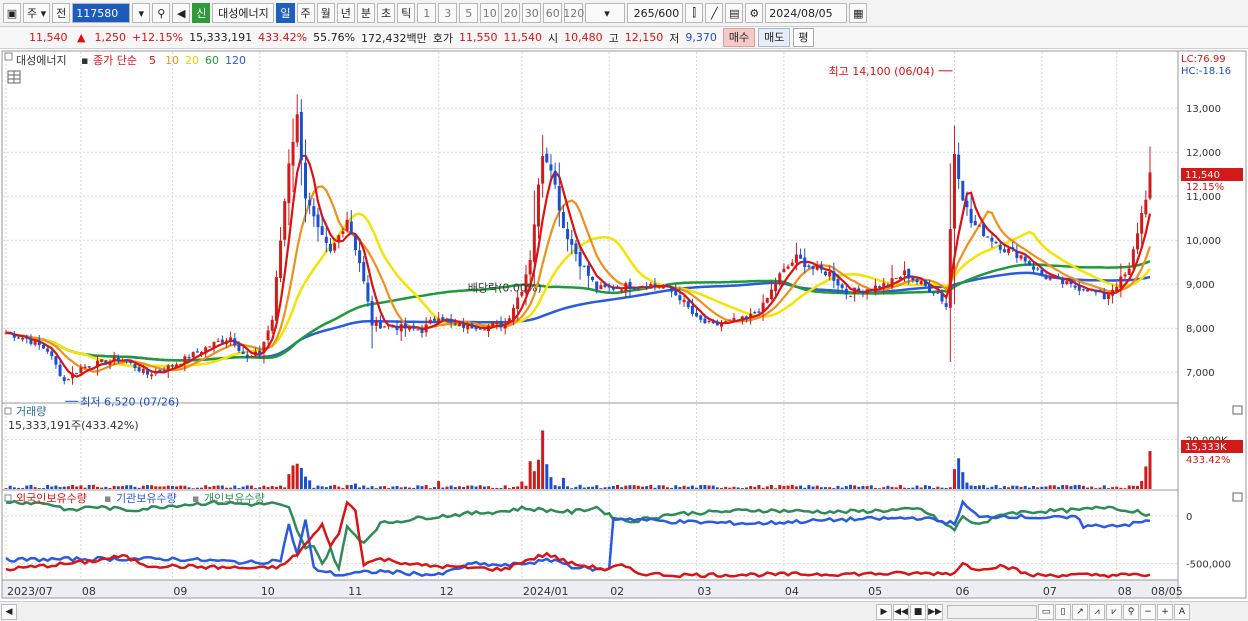  Describe the element at coordinates (573, 13) in the screenshot. I see `interval-120: 120` at that location.